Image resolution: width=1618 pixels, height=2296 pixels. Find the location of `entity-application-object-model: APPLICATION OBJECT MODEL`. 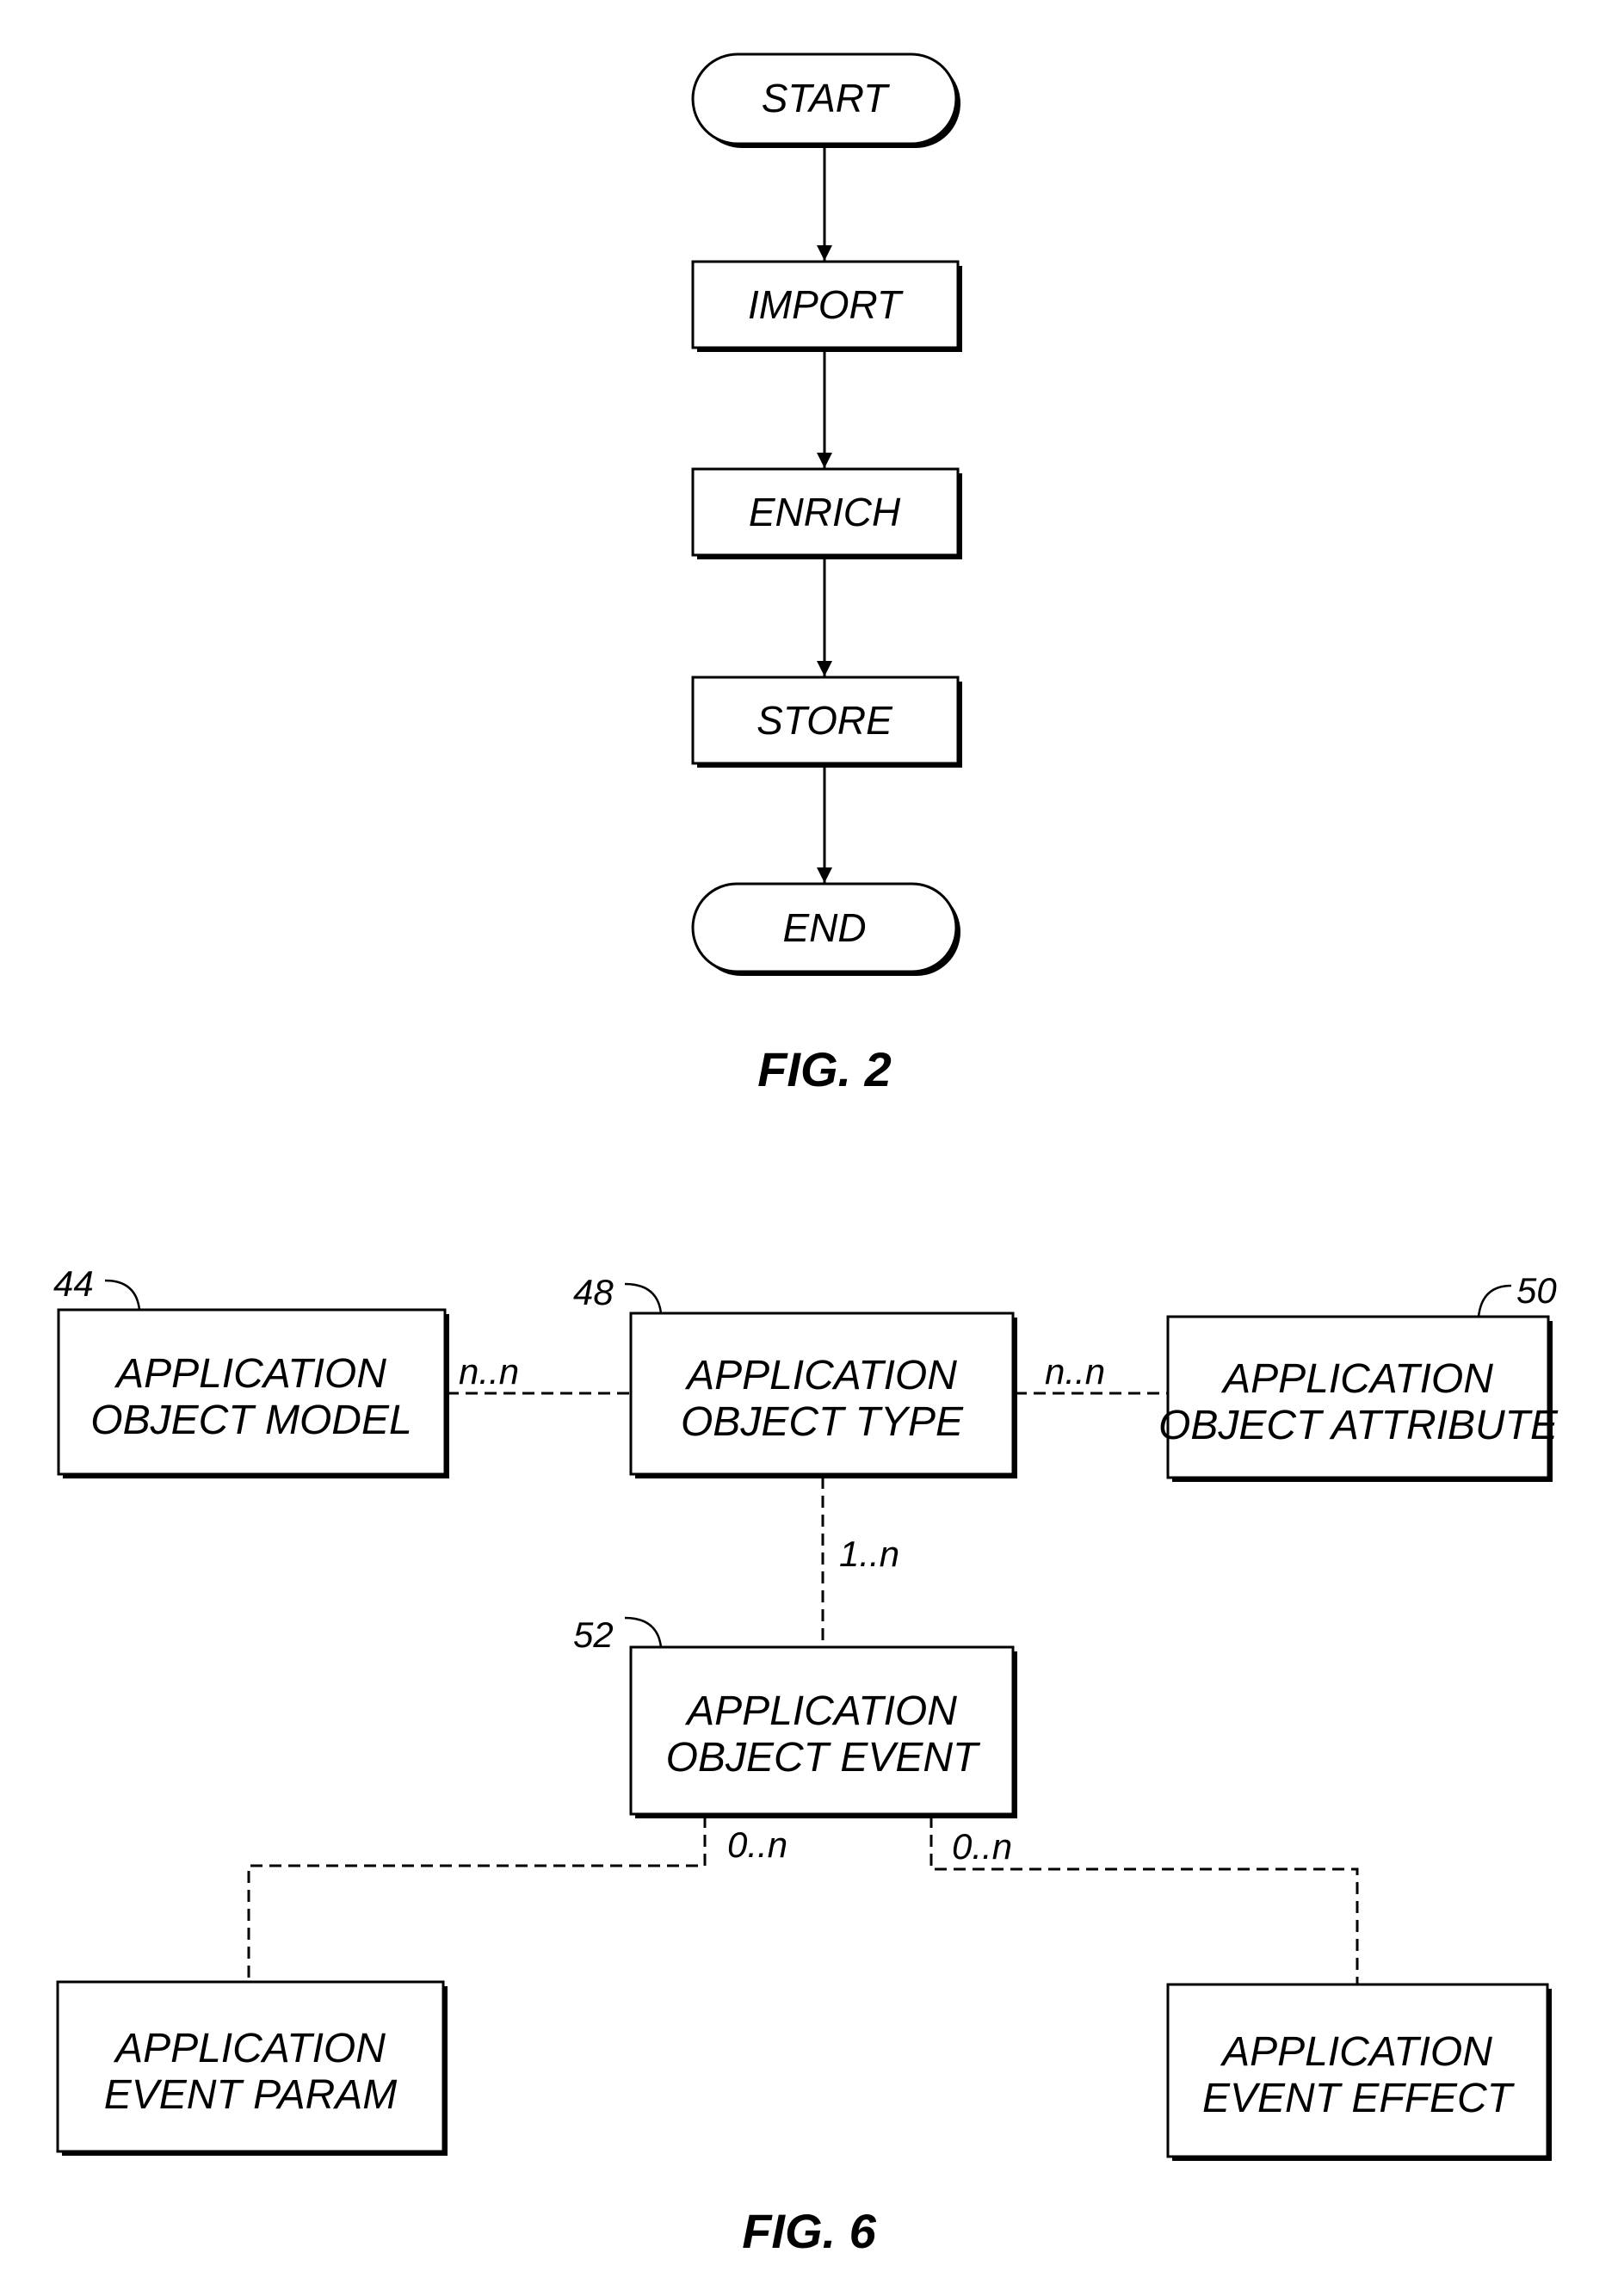

entity-application-object-model: APPLICATION OBJECT MODEL is located at coordinates (253, 1393).